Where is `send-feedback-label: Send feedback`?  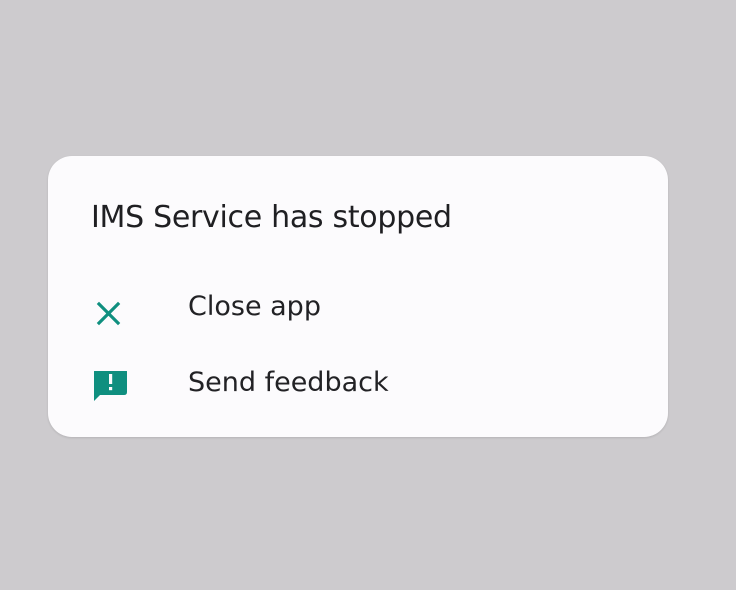 send-feedback-label: Send feedback is located at coordinates (288, 382).